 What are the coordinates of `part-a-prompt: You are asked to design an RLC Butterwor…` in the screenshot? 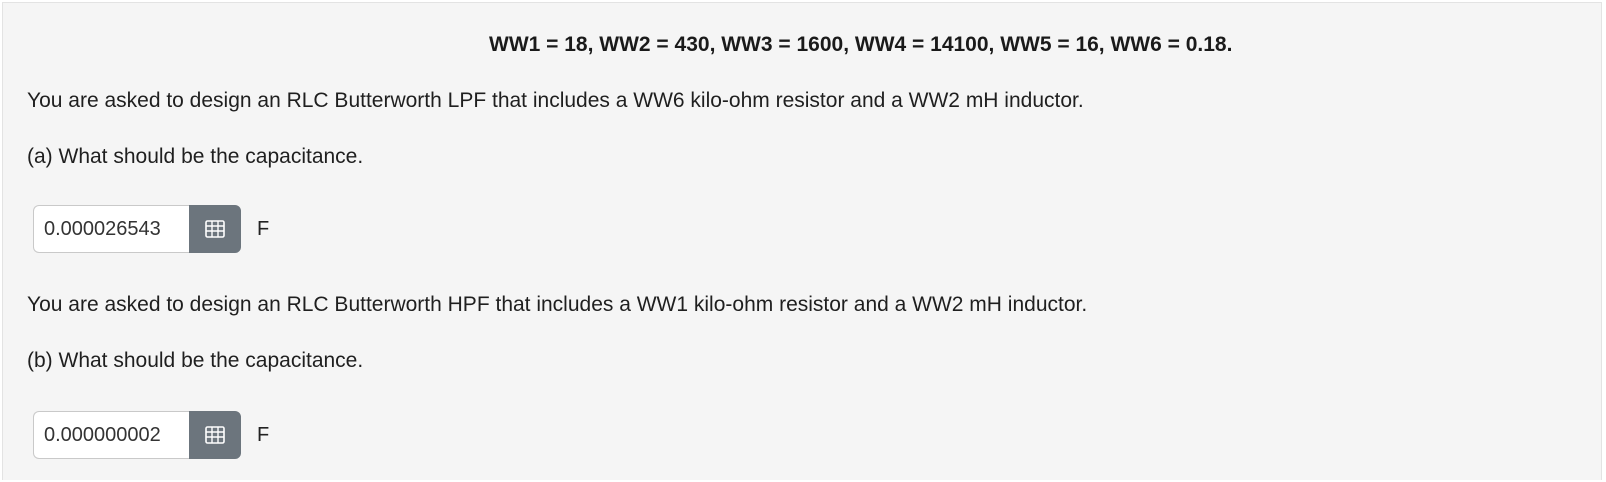 It's located at (555, 100).